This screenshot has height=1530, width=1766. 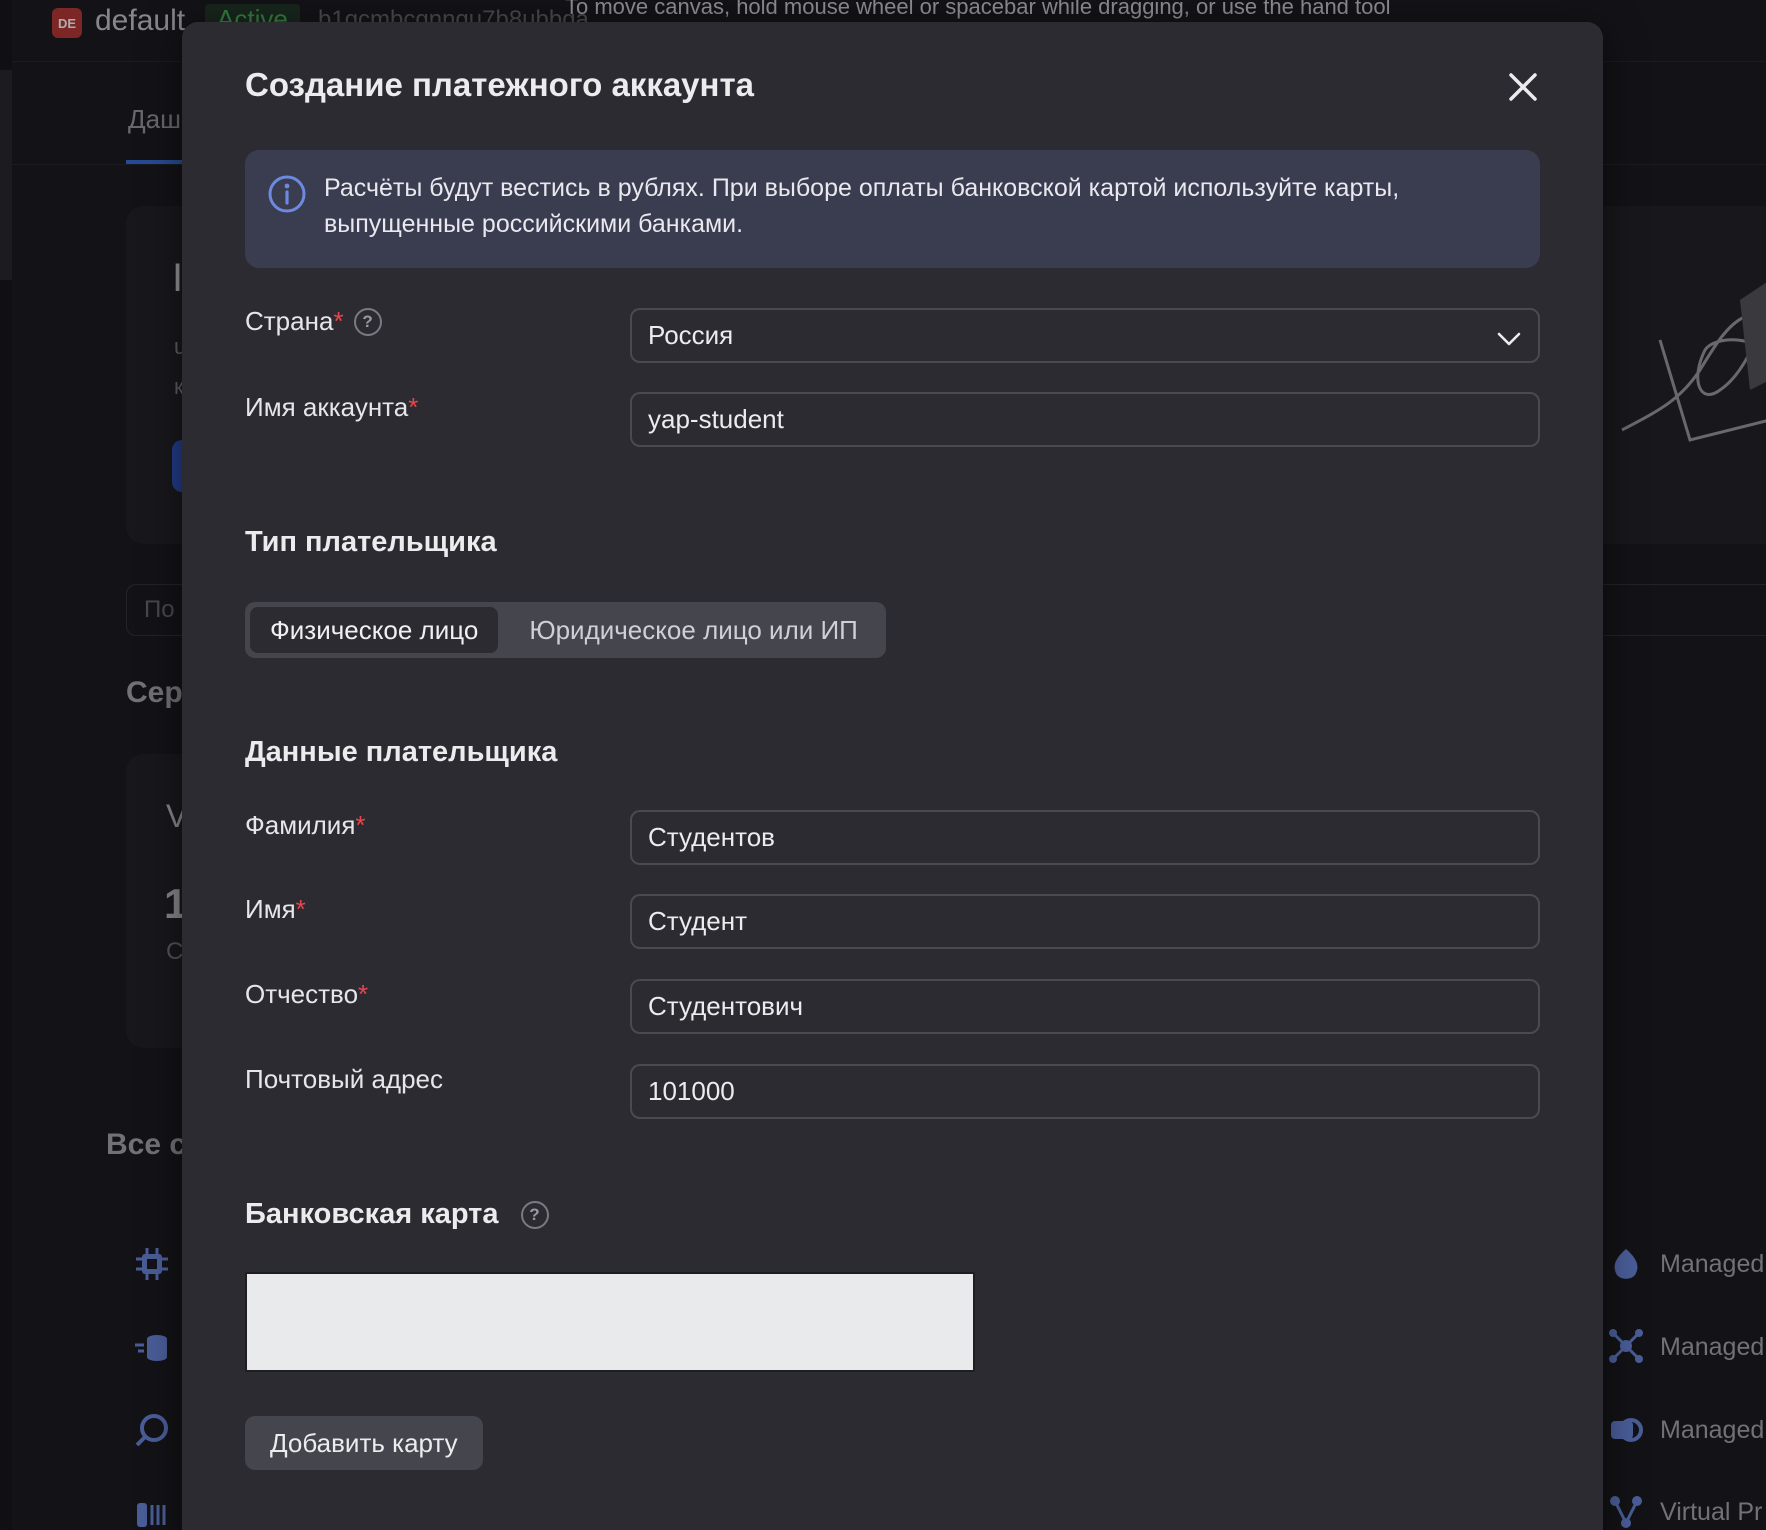 I want to click on payer-type-company: Юридическое лицо или ИП, so click(x=688, y=630).